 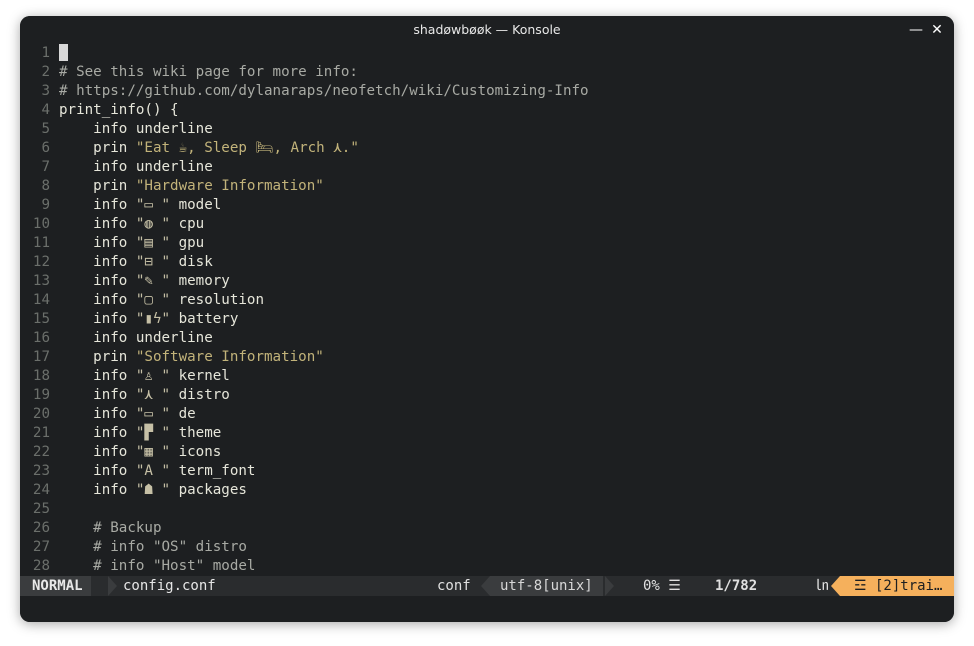 I want to click on line-number: 1, so click(x=45, y=53).